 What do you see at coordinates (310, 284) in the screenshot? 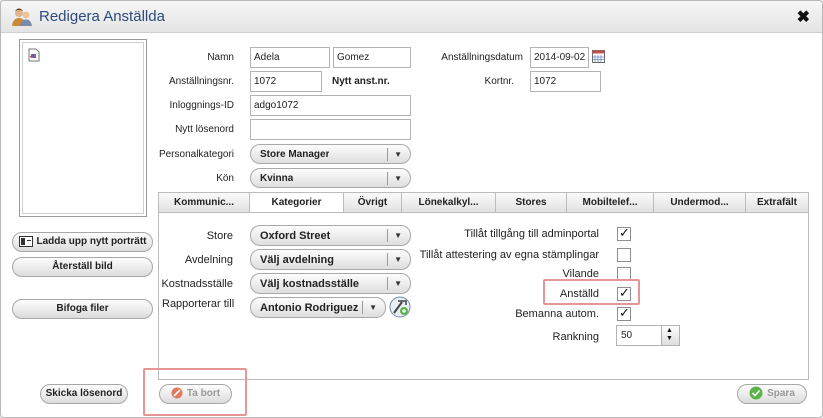
I see `cost-center-value: Välj kostnadsställe` at bounding box center [310, 284].